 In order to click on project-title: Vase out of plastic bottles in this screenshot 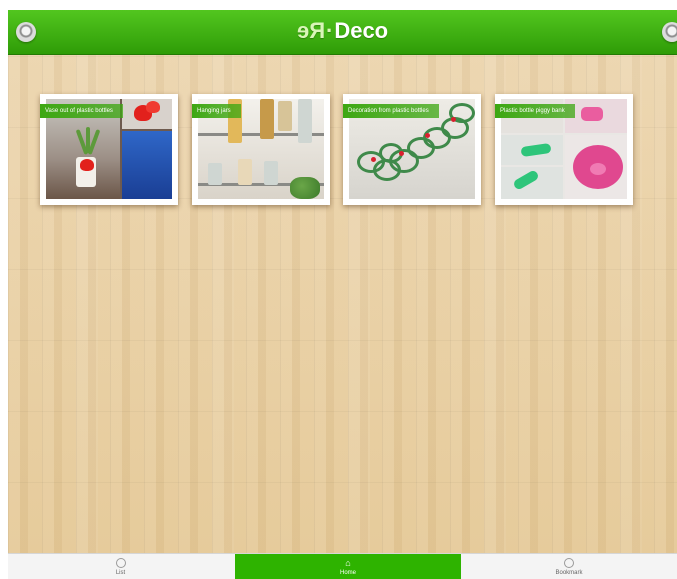, I will do `click(81, 111)`.